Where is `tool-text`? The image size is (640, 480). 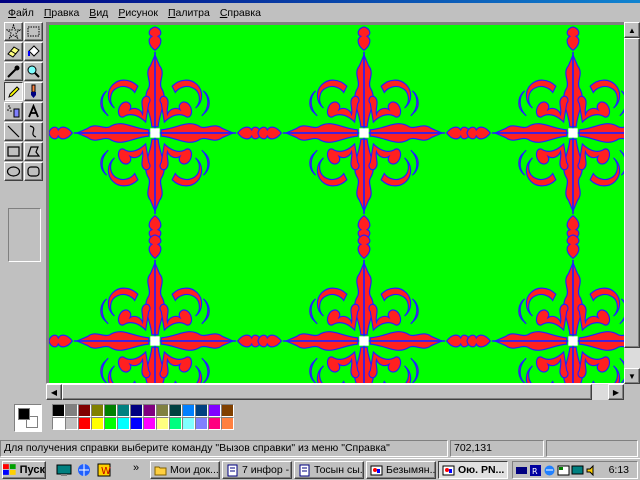 tool-text is located at coordinates (33, 111).